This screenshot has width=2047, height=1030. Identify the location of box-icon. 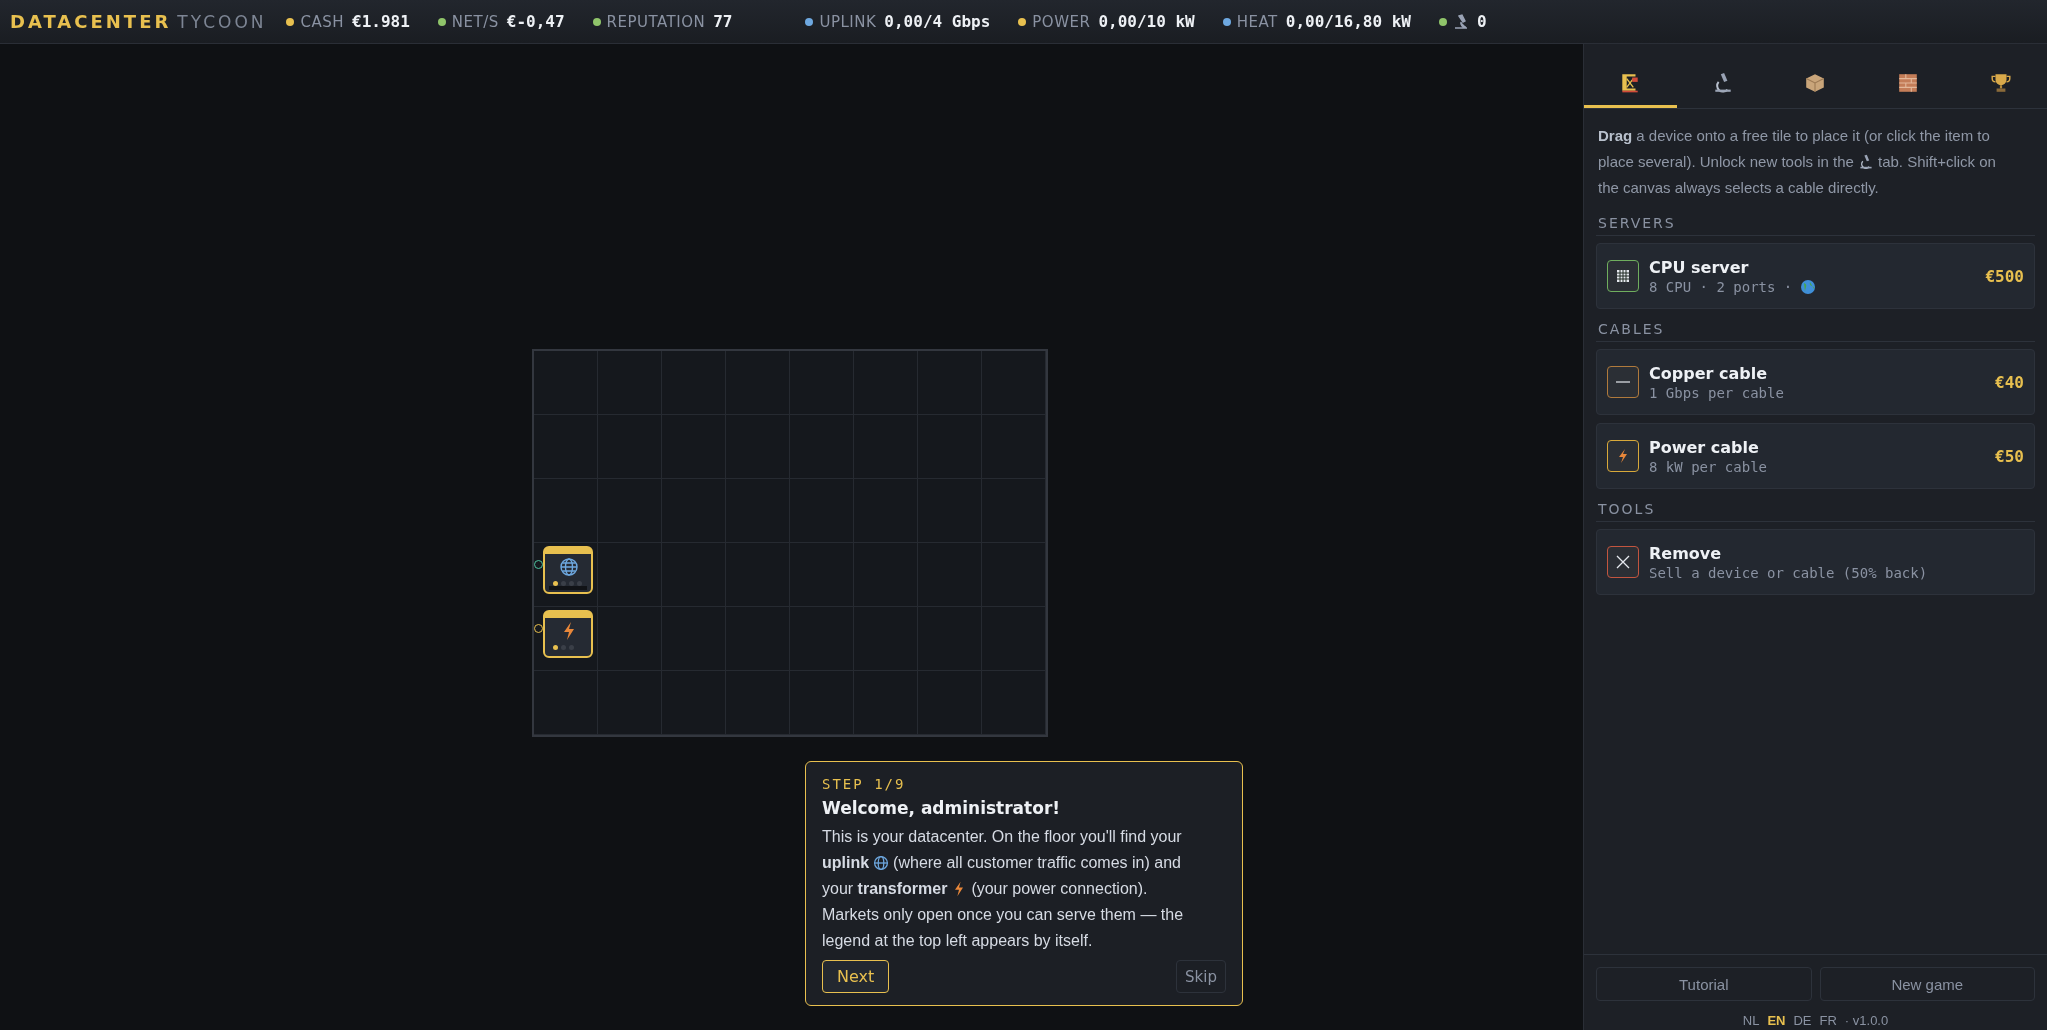
(1815, 82).